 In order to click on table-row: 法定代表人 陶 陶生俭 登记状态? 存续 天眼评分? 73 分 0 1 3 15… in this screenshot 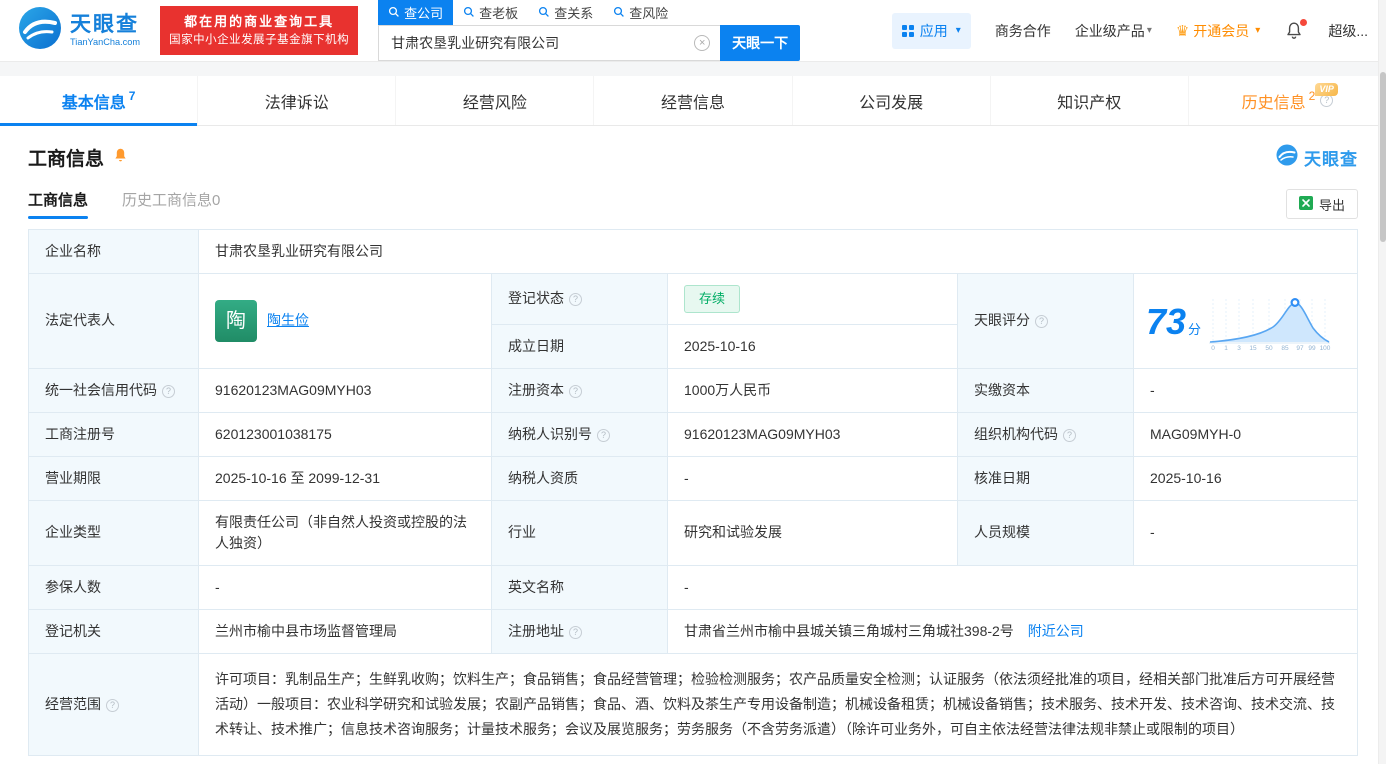, I will do `click(693, 321)`.